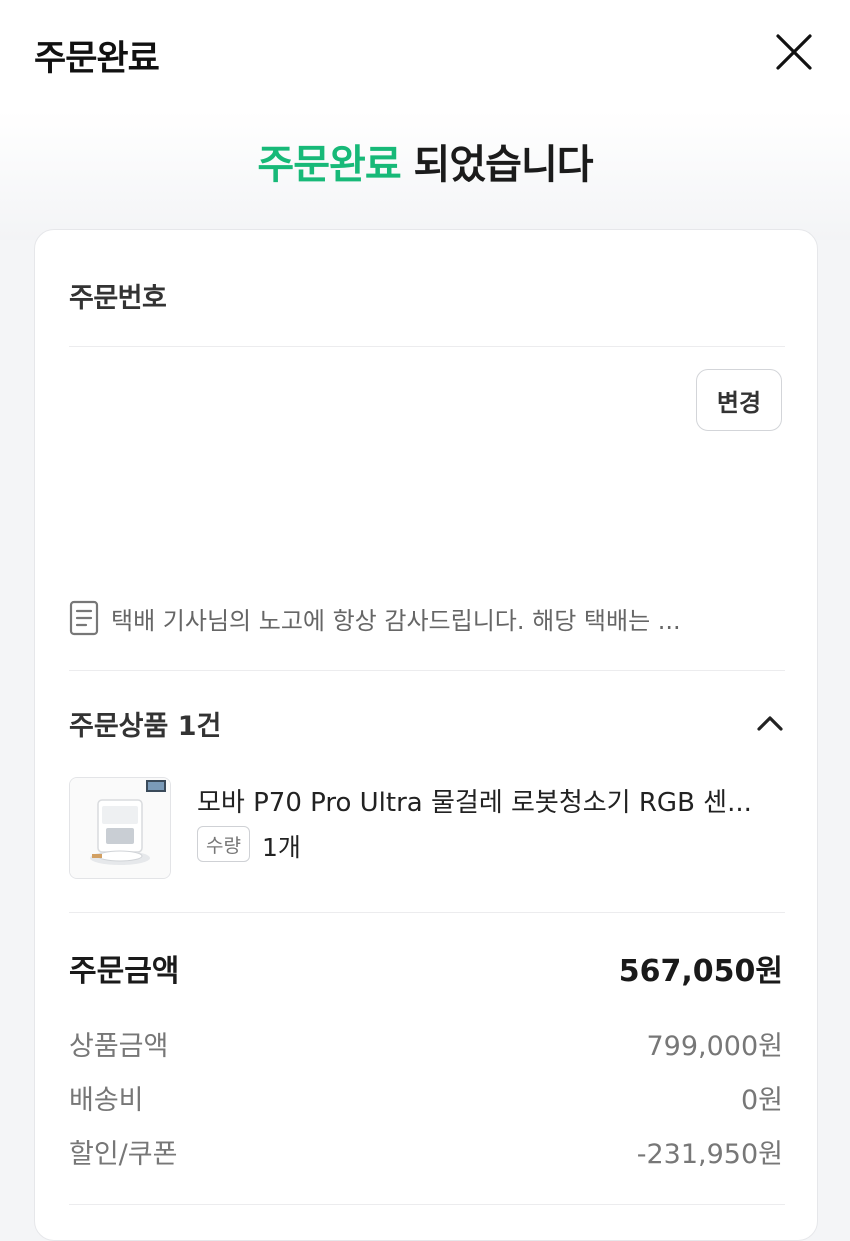 This screenshot has height=1241, width=850. Describe the element at coordinates (700, 971) in the screenshot. I see `order-amount-value: 567,050원` at that location.